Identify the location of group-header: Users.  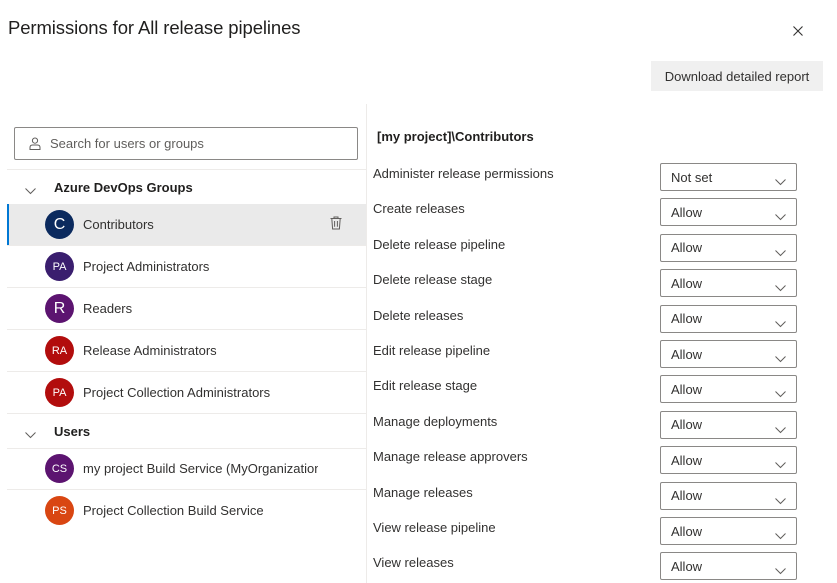
(186, 431).